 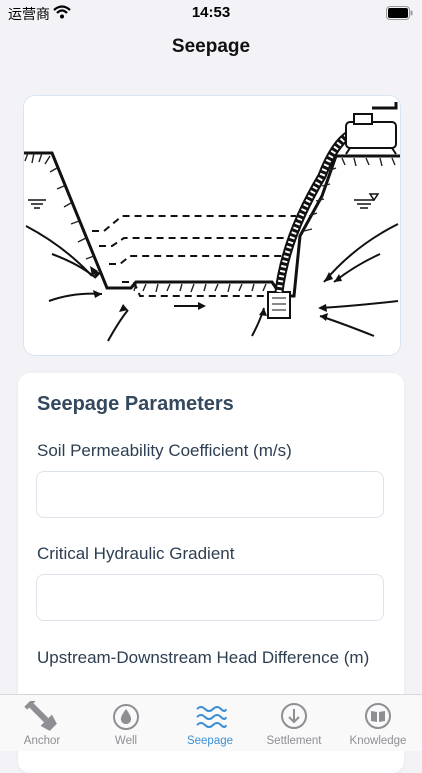 I want to click on status-time: 14:53, so click(x=211, y=12).